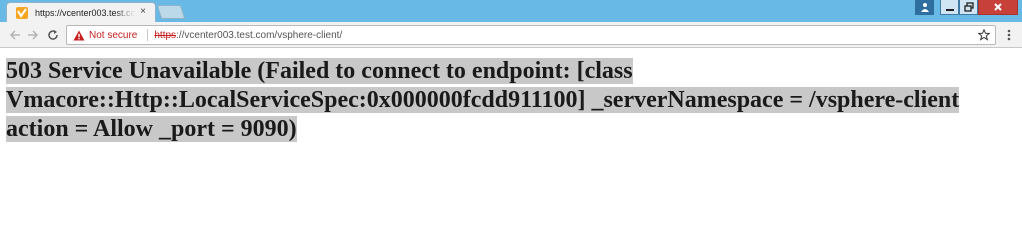  I want to click on security-status-label: Not secure, so click(113, 35).